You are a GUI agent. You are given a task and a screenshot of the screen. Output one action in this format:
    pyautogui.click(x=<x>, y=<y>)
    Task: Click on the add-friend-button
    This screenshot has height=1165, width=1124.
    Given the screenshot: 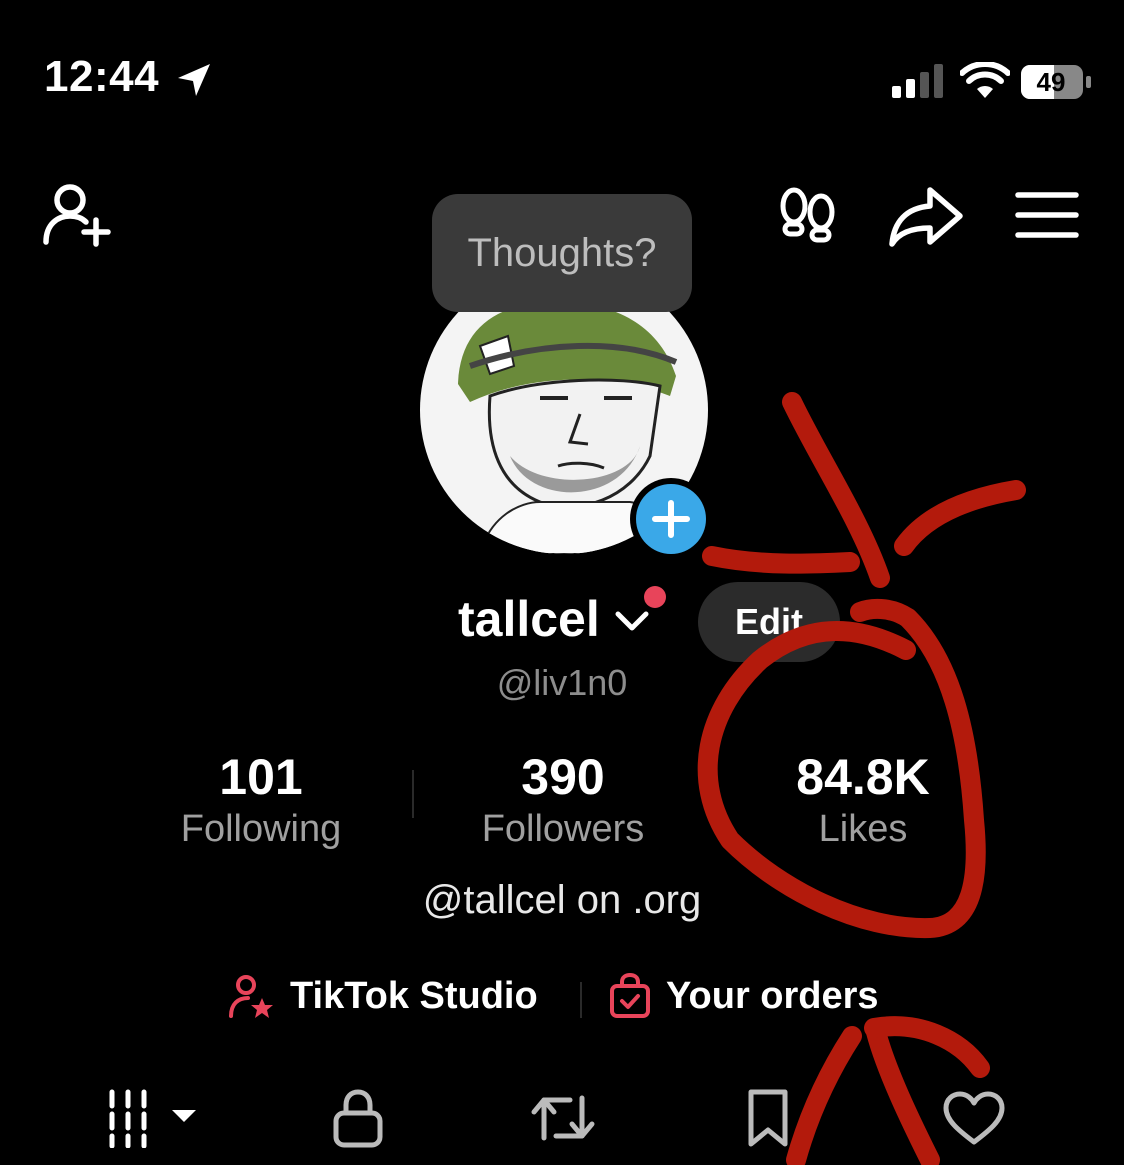 What is the action you would take?
    pyautogui.click(x=78, y=215)
    